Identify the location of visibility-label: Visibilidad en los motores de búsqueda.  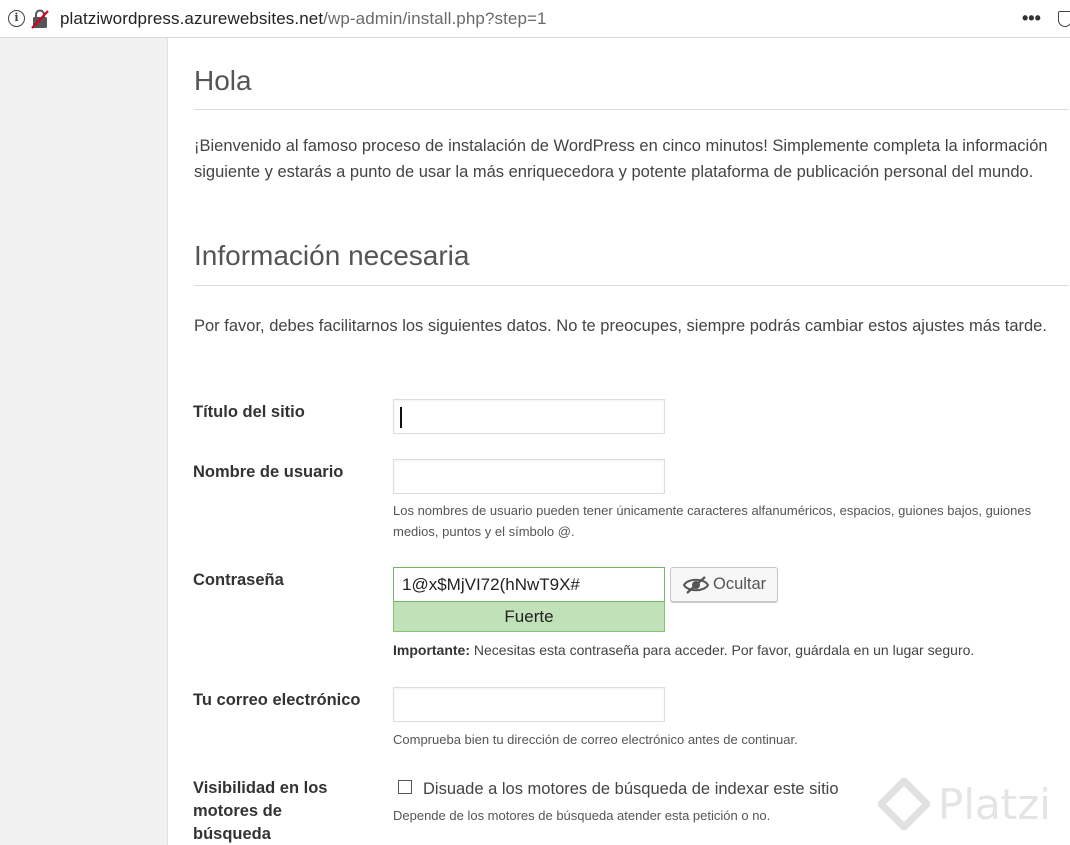
(260, 811).